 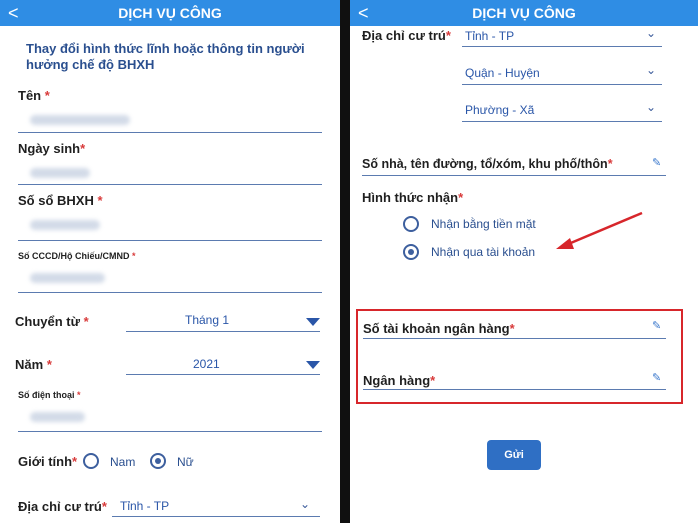 I want to click on blurred-value-ten, so click(x=80, y=120).